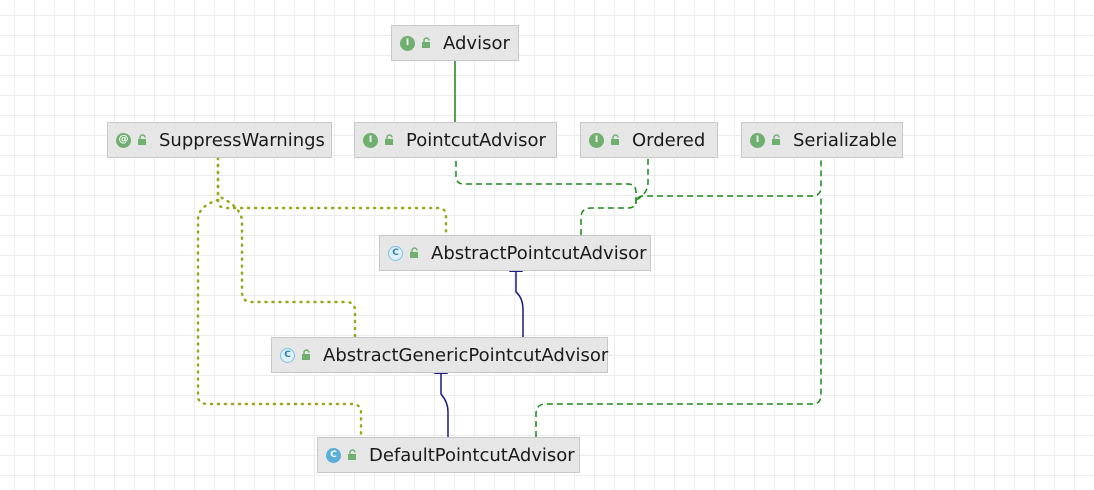 The height and width of the screenshot is (490, 1094). What do you see at coordinates (472, 455) in the screenshot?
I see `node-label: DefaultPointcutAdvisor` at bounding box center [472, 455].